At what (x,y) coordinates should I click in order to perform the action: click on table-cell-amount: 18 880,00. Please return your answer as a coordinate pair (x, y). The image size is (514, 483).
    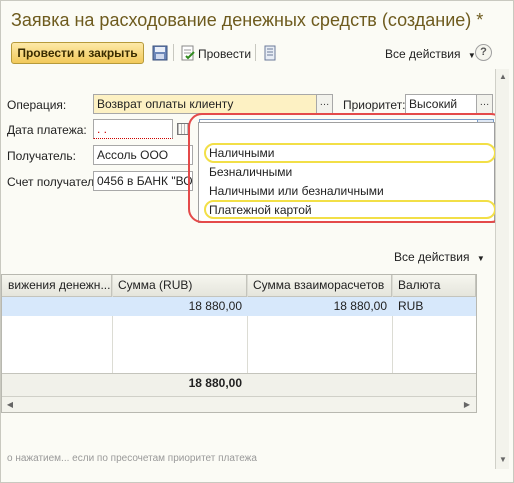
    Looking at the image, I should click on (215, 306).